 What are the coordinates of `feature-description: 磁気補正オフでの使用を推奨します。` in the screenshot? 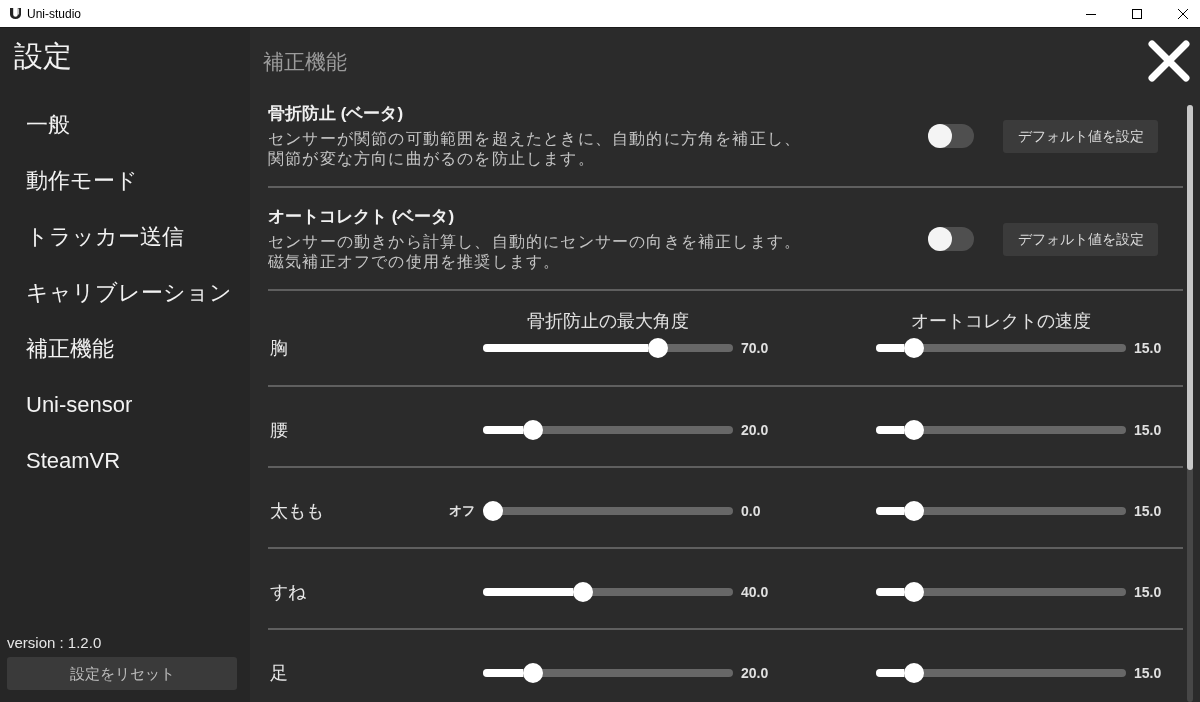 It's located at (414, 262).